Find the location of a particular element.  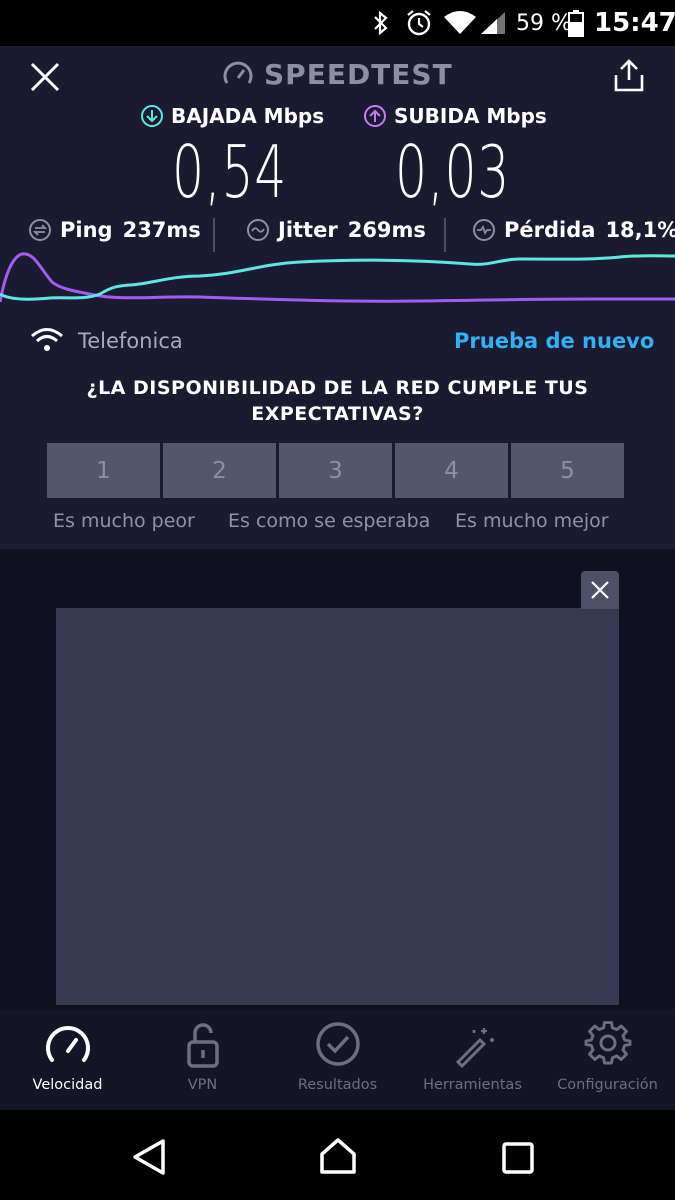

ad-close-button is located at coordinates (600, 590).